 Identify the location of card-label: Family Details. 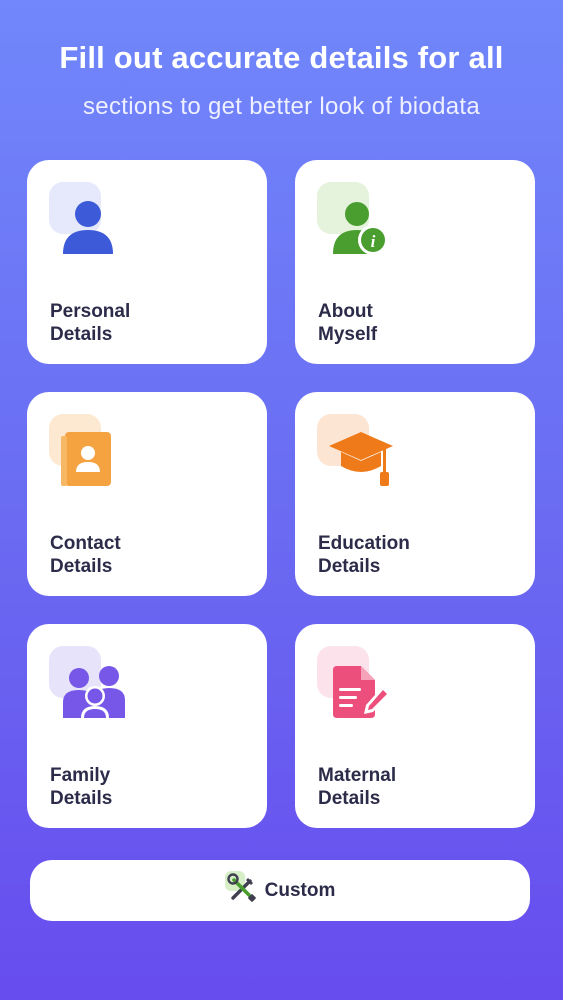
(81, 787).